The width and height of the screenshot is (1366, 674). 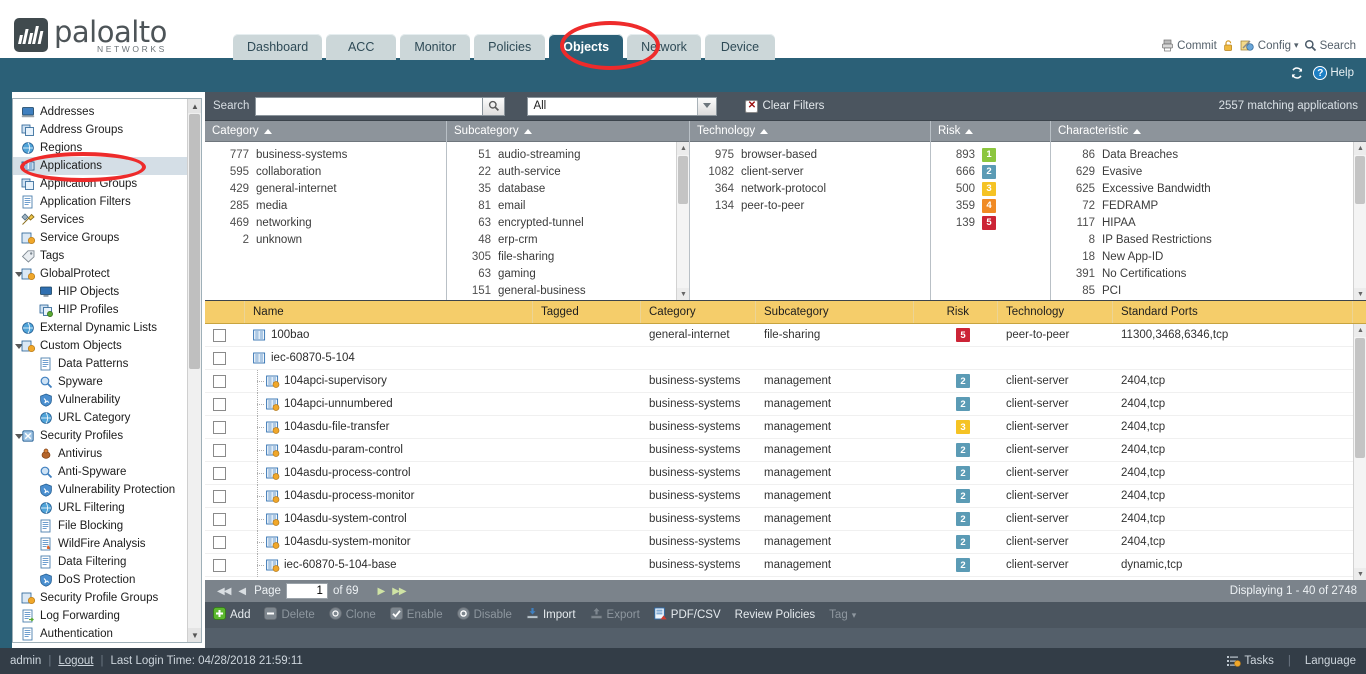 What do you see at coordinates (1189, 45) in the screenshot?
I see `commit-button: Commit` at bounding box center [1189, 45].